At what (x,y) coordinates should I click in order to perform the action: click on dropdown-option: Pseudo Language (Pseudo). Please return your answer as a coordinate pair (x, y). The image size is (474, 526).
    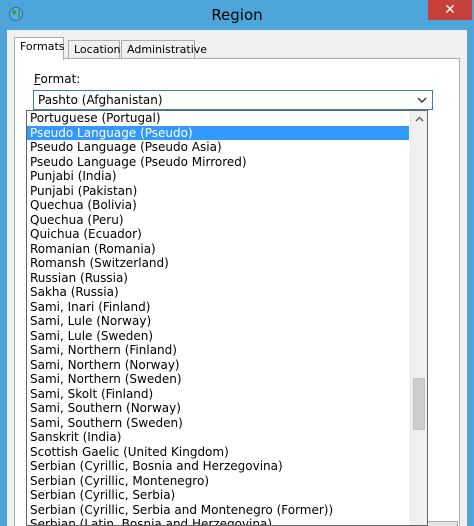
    Looking at the image, I should click on (218, 132).